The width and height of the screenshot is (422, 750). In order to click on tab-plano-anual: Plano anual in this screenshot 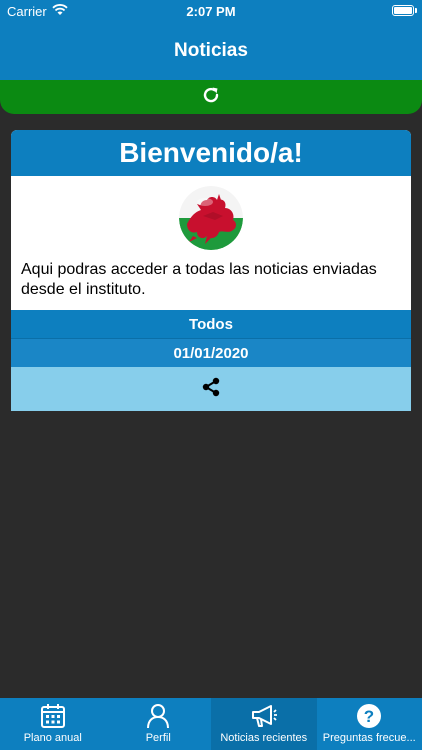, I will do `click(53, 724)`.